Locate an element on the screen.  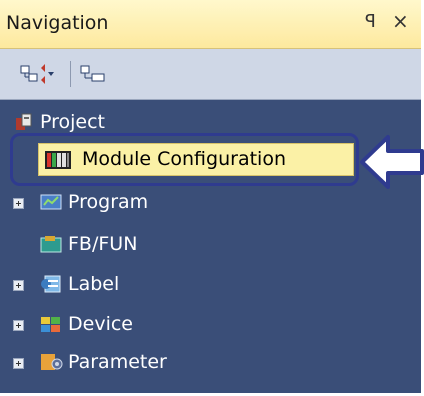
device-icon is located at coordinates (50, 324).